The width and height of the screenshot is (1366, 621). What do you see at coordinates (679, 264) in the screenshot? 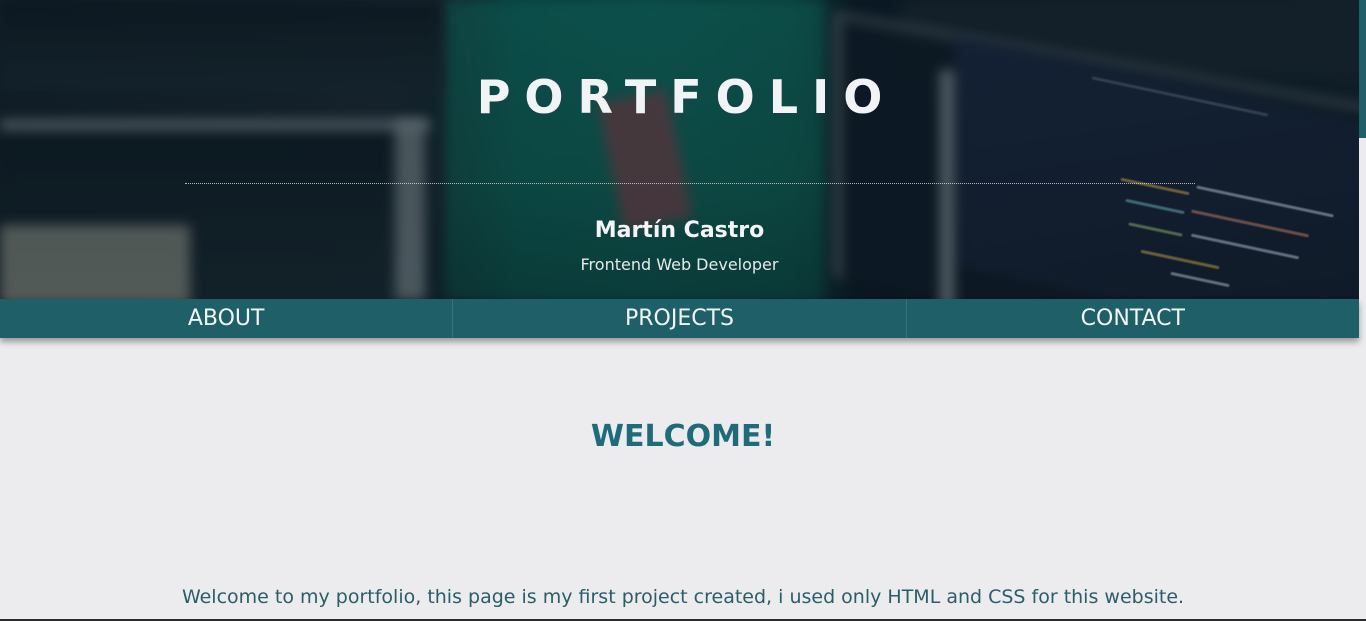
I see `author-role: Frontend Web Developer` at bounding box center [679, 264].